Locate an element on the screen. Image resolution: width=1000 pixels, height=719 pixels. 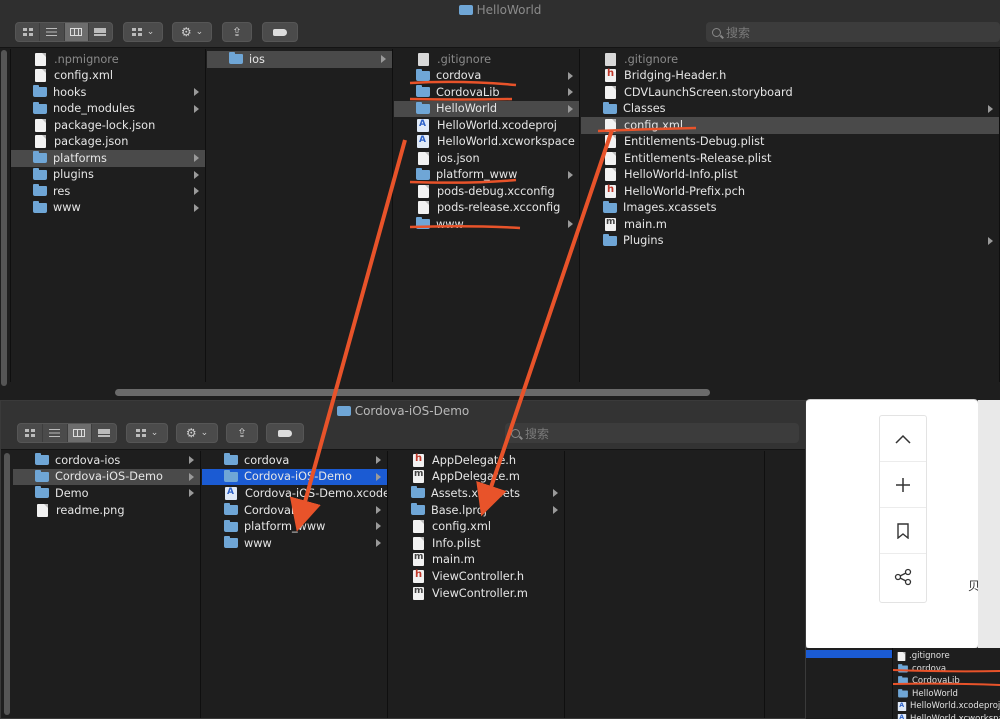
file-row: Bridging-Header.h is located at coordinates (790, 76).